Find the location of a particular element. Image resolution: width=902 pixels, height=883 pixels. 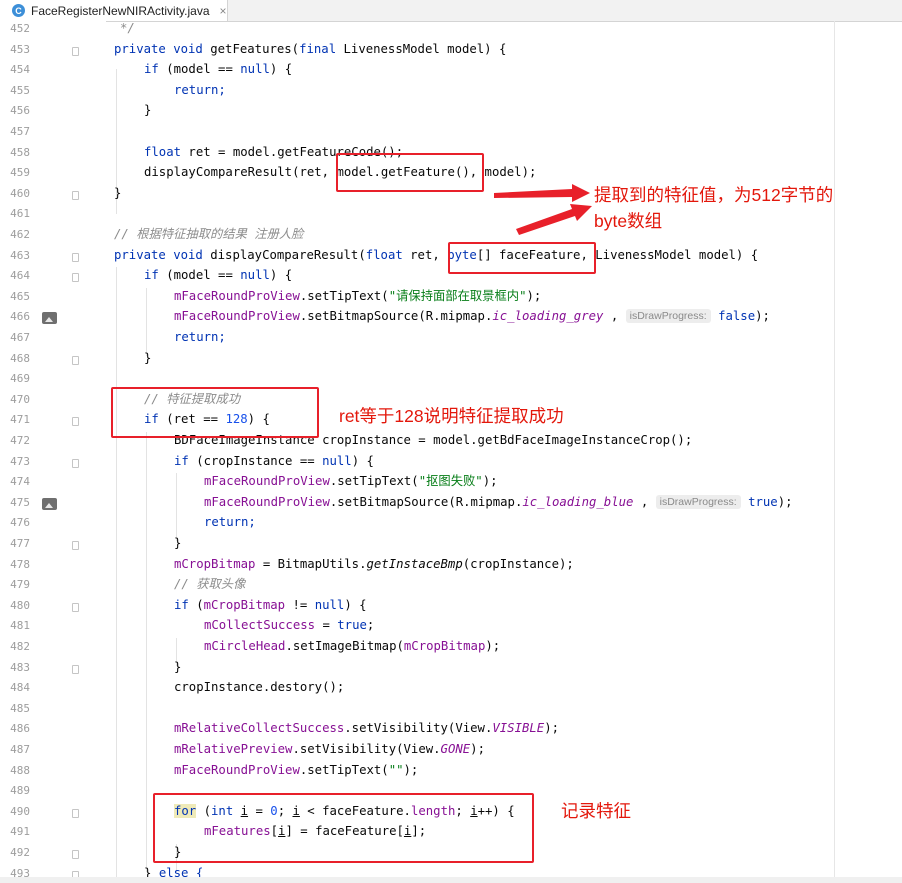

annotation-record: 记录特征 is located at coordinates (596, 811).